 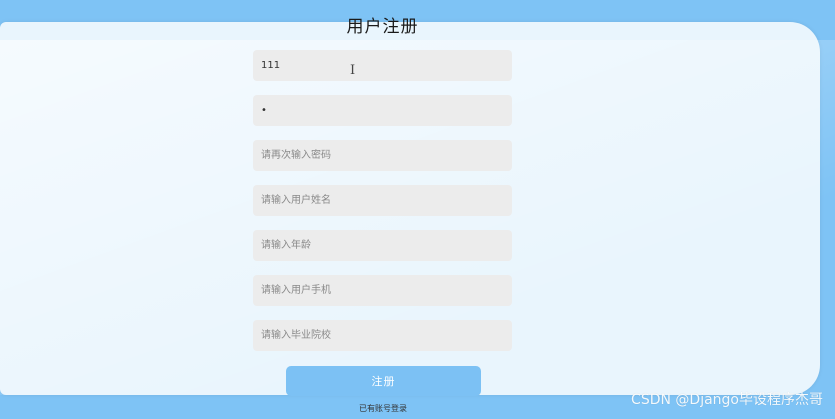 I want to click on username-input, so click(x=382, y=65).